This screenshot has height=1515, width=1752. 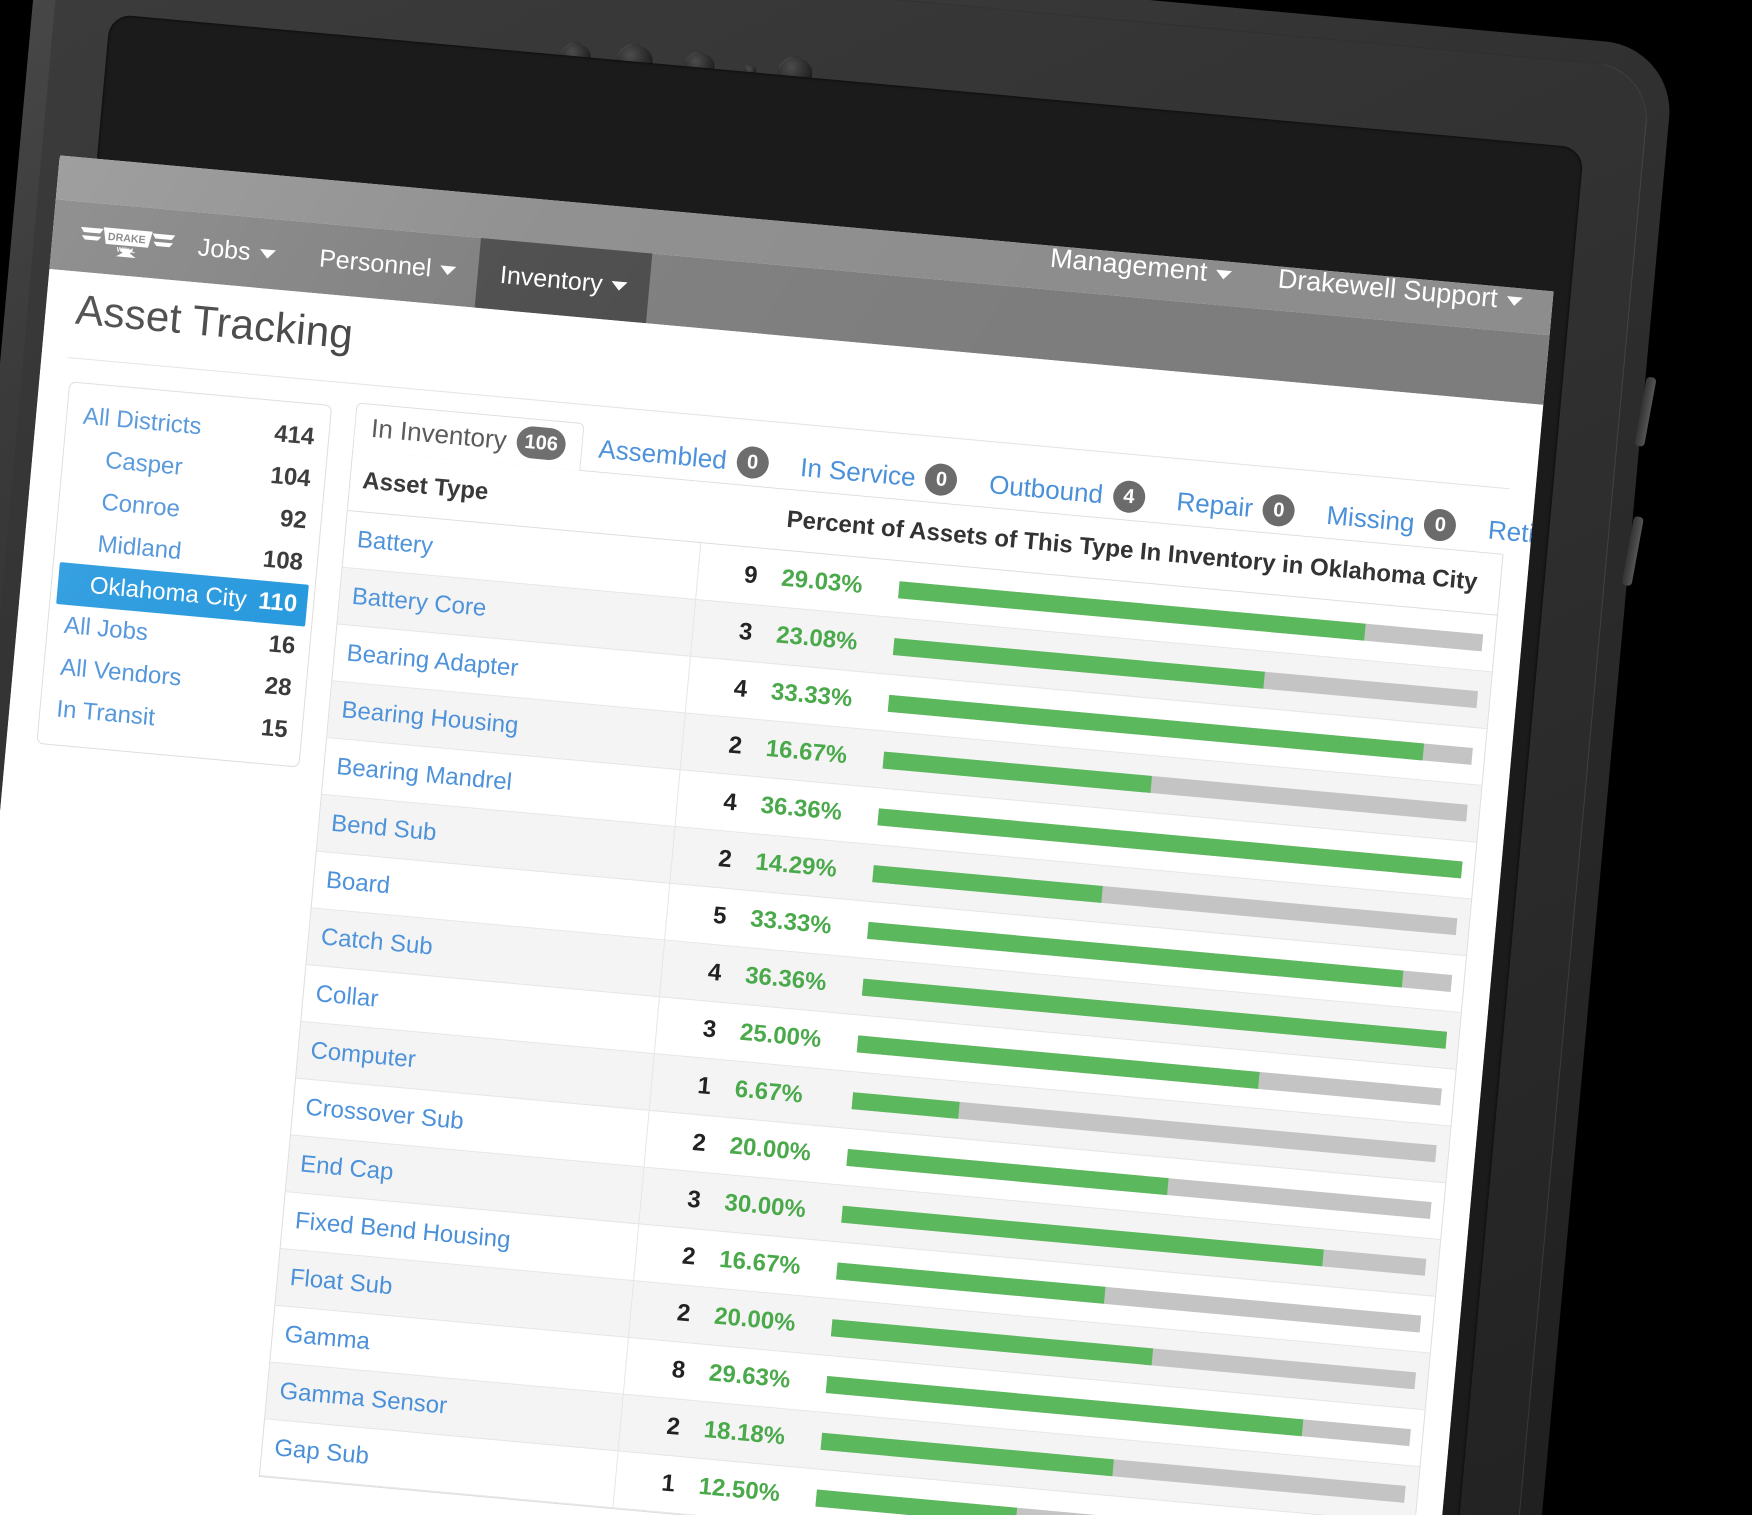 What do you see at coordinates (282, 645) in the screenshot?
I see `sidebar-item-count: 16` at bounding box center [282, 645].